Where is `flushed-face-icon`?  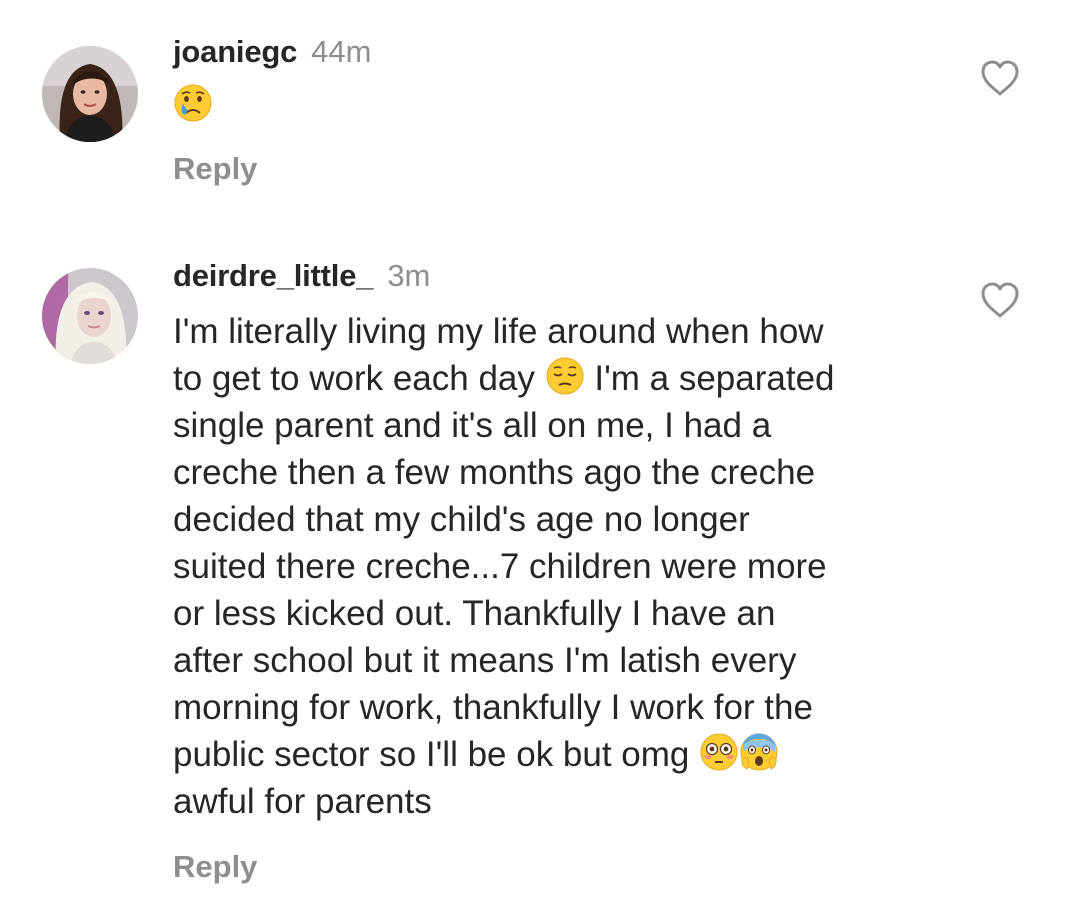 flushed-face-icon is located at coordinates (719, 752).